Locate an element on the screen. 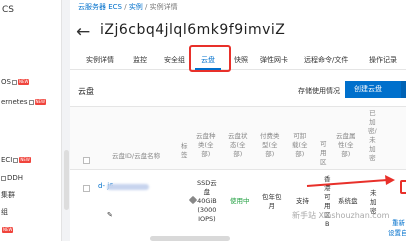 The image size is (406, 241). row-checkbox is located at coordinates (86, 188).